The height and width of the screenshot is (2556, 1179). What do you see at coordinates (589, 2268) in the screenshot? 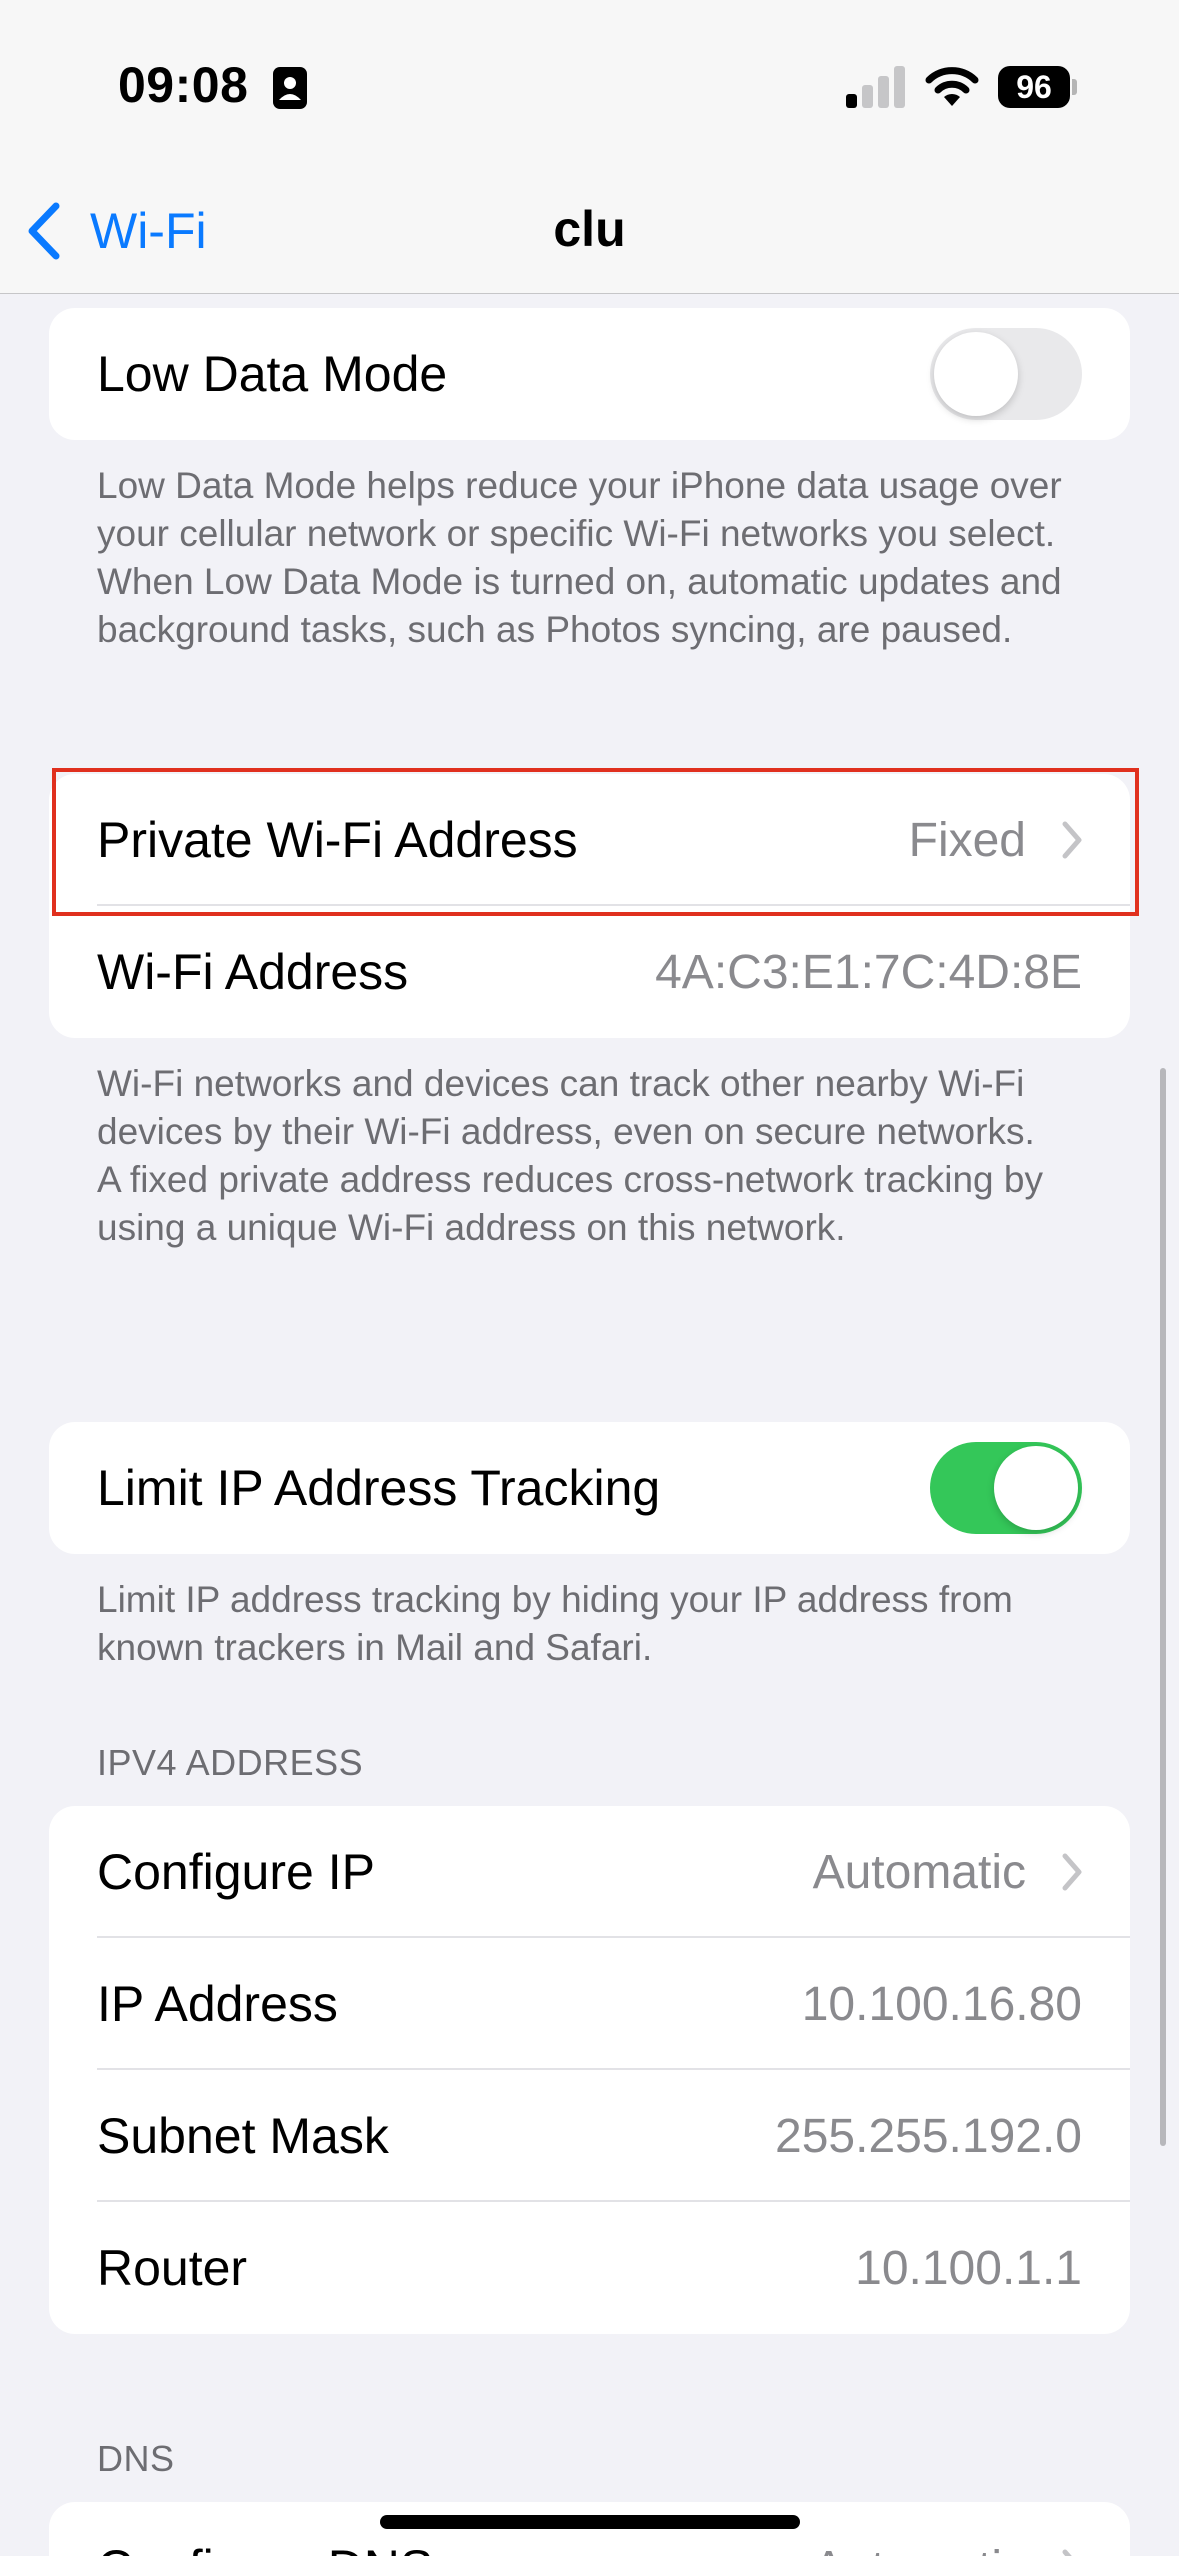
I see `router-row: Router 10.100.1.1` at bounding box center [589, 2268].